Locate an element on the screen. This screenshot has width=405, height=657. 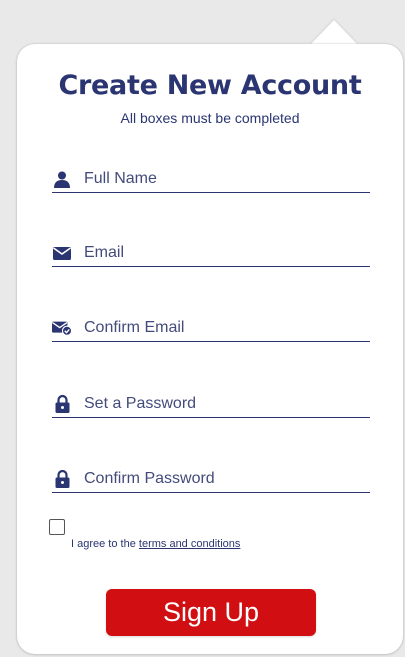
envelope-check-icon is located at coordinates (62, 328).